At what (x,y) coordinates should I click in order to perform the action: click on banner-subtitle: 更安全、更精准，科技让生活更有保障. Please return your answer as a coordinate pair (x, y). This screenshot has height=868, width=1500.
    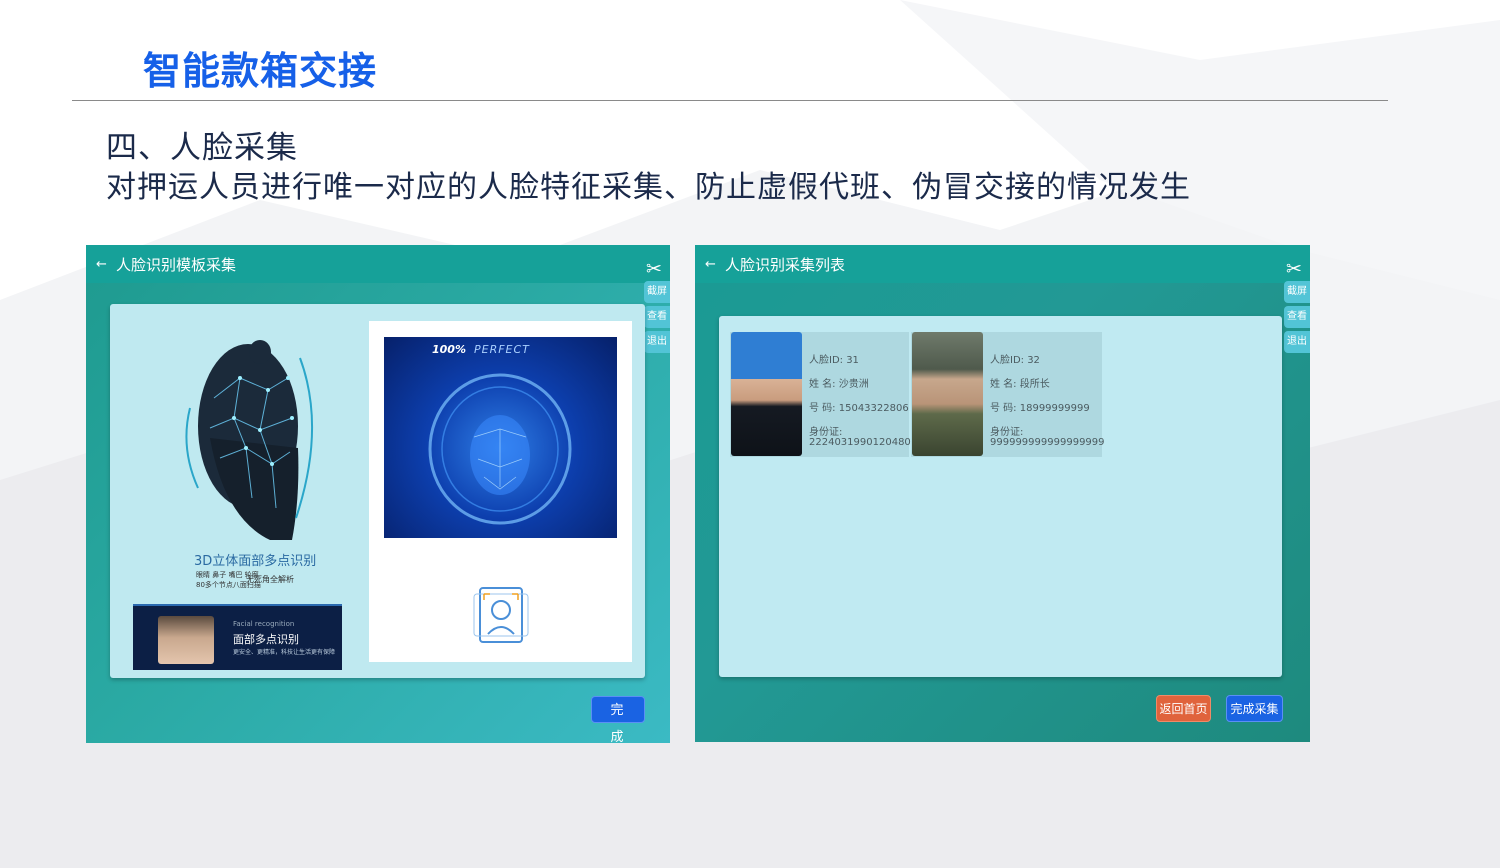
    Looking at the image, I should click on (284, 652).